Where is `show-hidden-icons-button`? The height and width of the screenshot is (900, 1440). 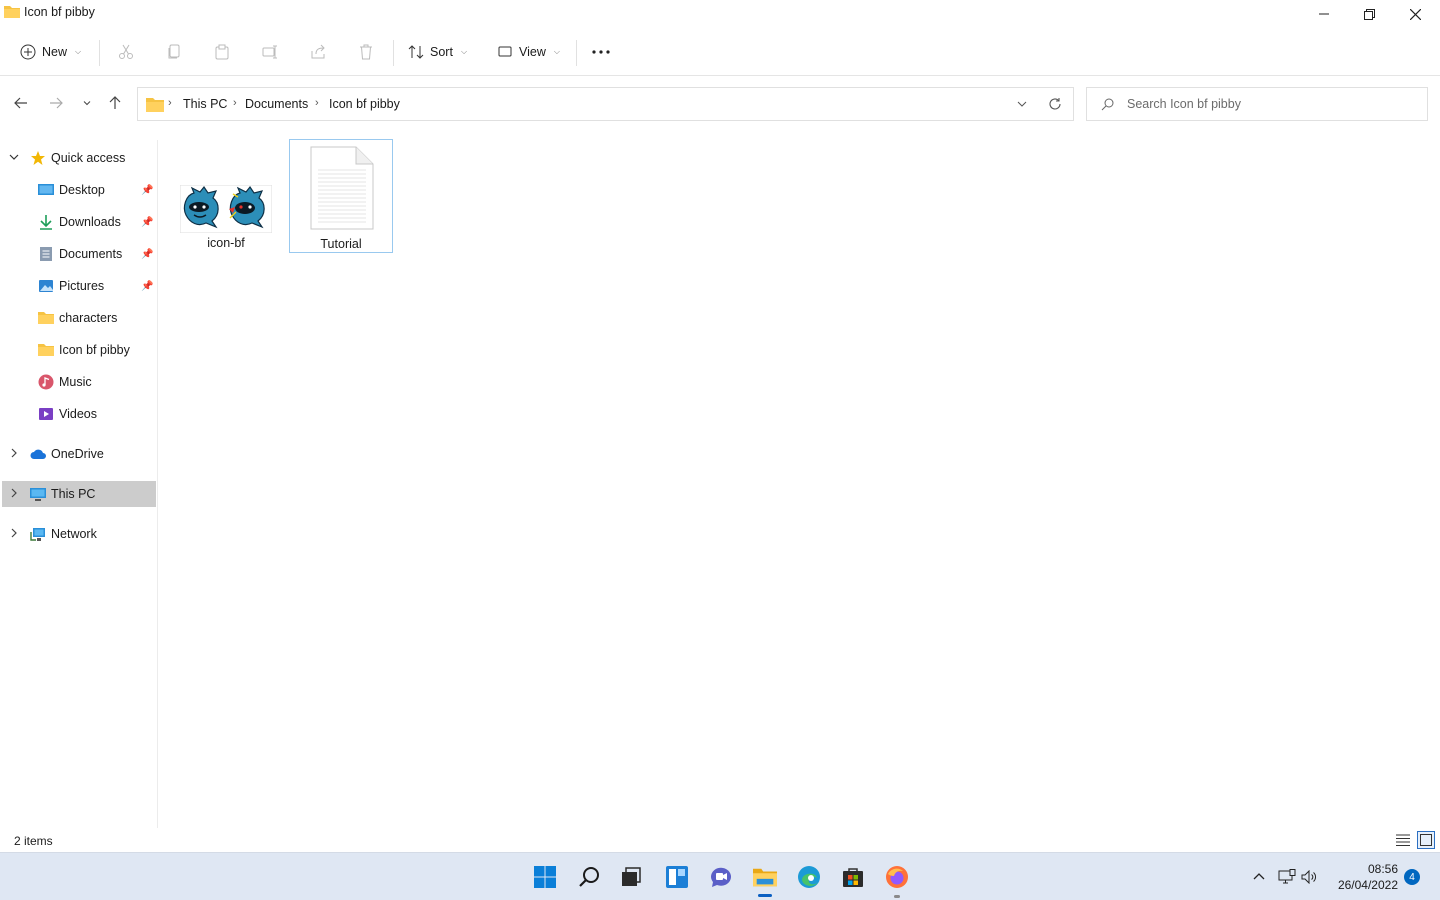 show-hidden-icons-button is located at coordinates (1259, 877).